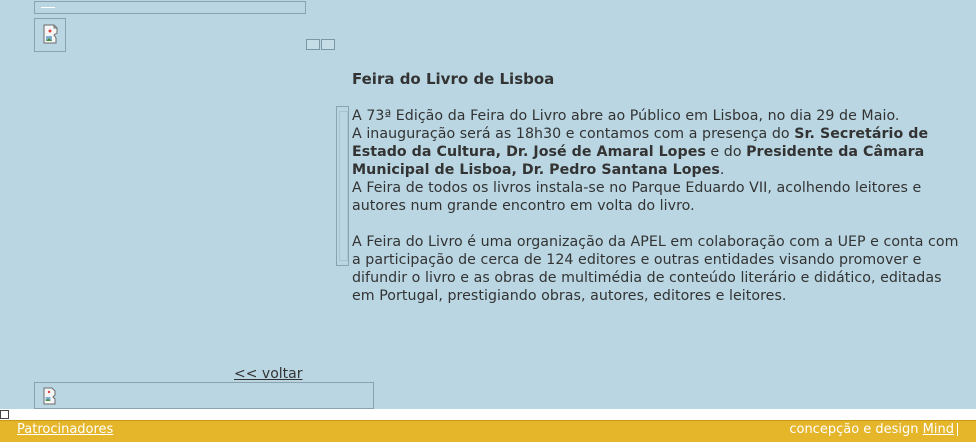 This screenshot has width=976, height=442. I want to click on banner-divider, so click(48, 7).